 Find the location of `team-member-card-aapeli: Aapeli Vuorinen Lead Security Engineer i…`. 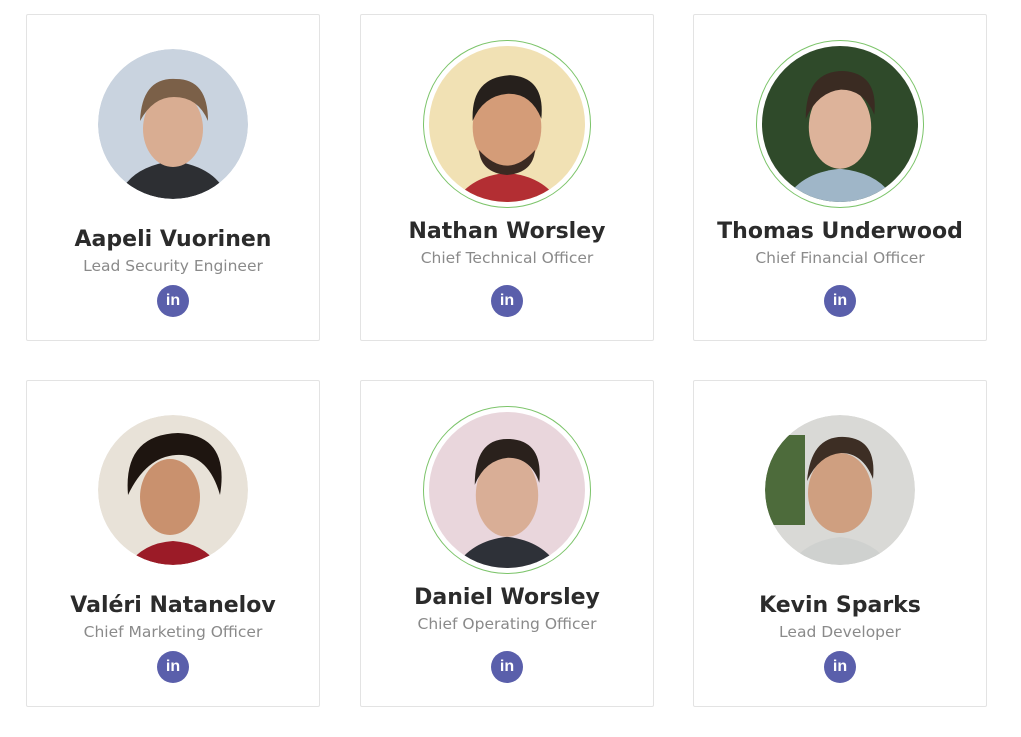

team-member-card-aapeli: Aapeli Vuorinen Lead Security Engineer i… is located at coordinates (173, 177).